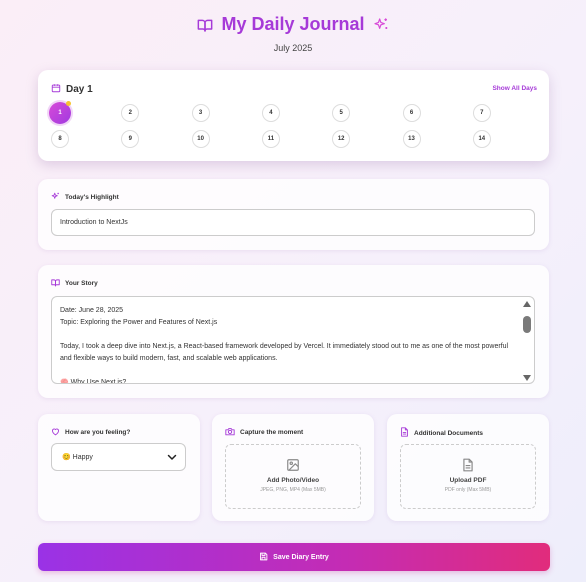 The width and height of the screenshot is (586, 582). I want to click on day-button-2: 2, so click(130, 113).